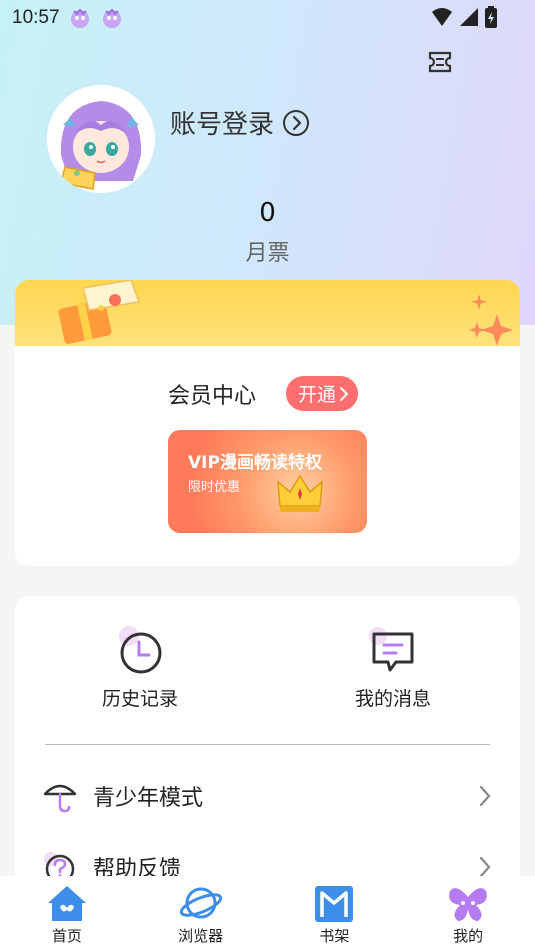 The height and width of the screenshot is (951, 535). I want to click on home-icon, so click(66, 903).